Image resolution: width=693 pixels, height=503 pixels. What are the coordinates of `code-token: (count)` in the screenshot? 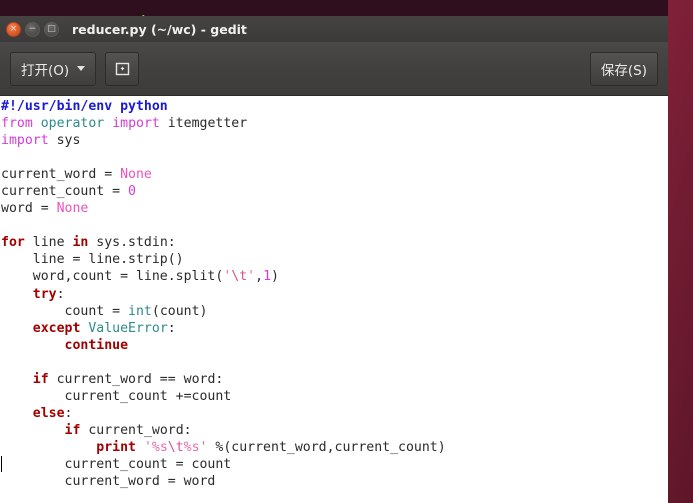 It's located at (179, 311).